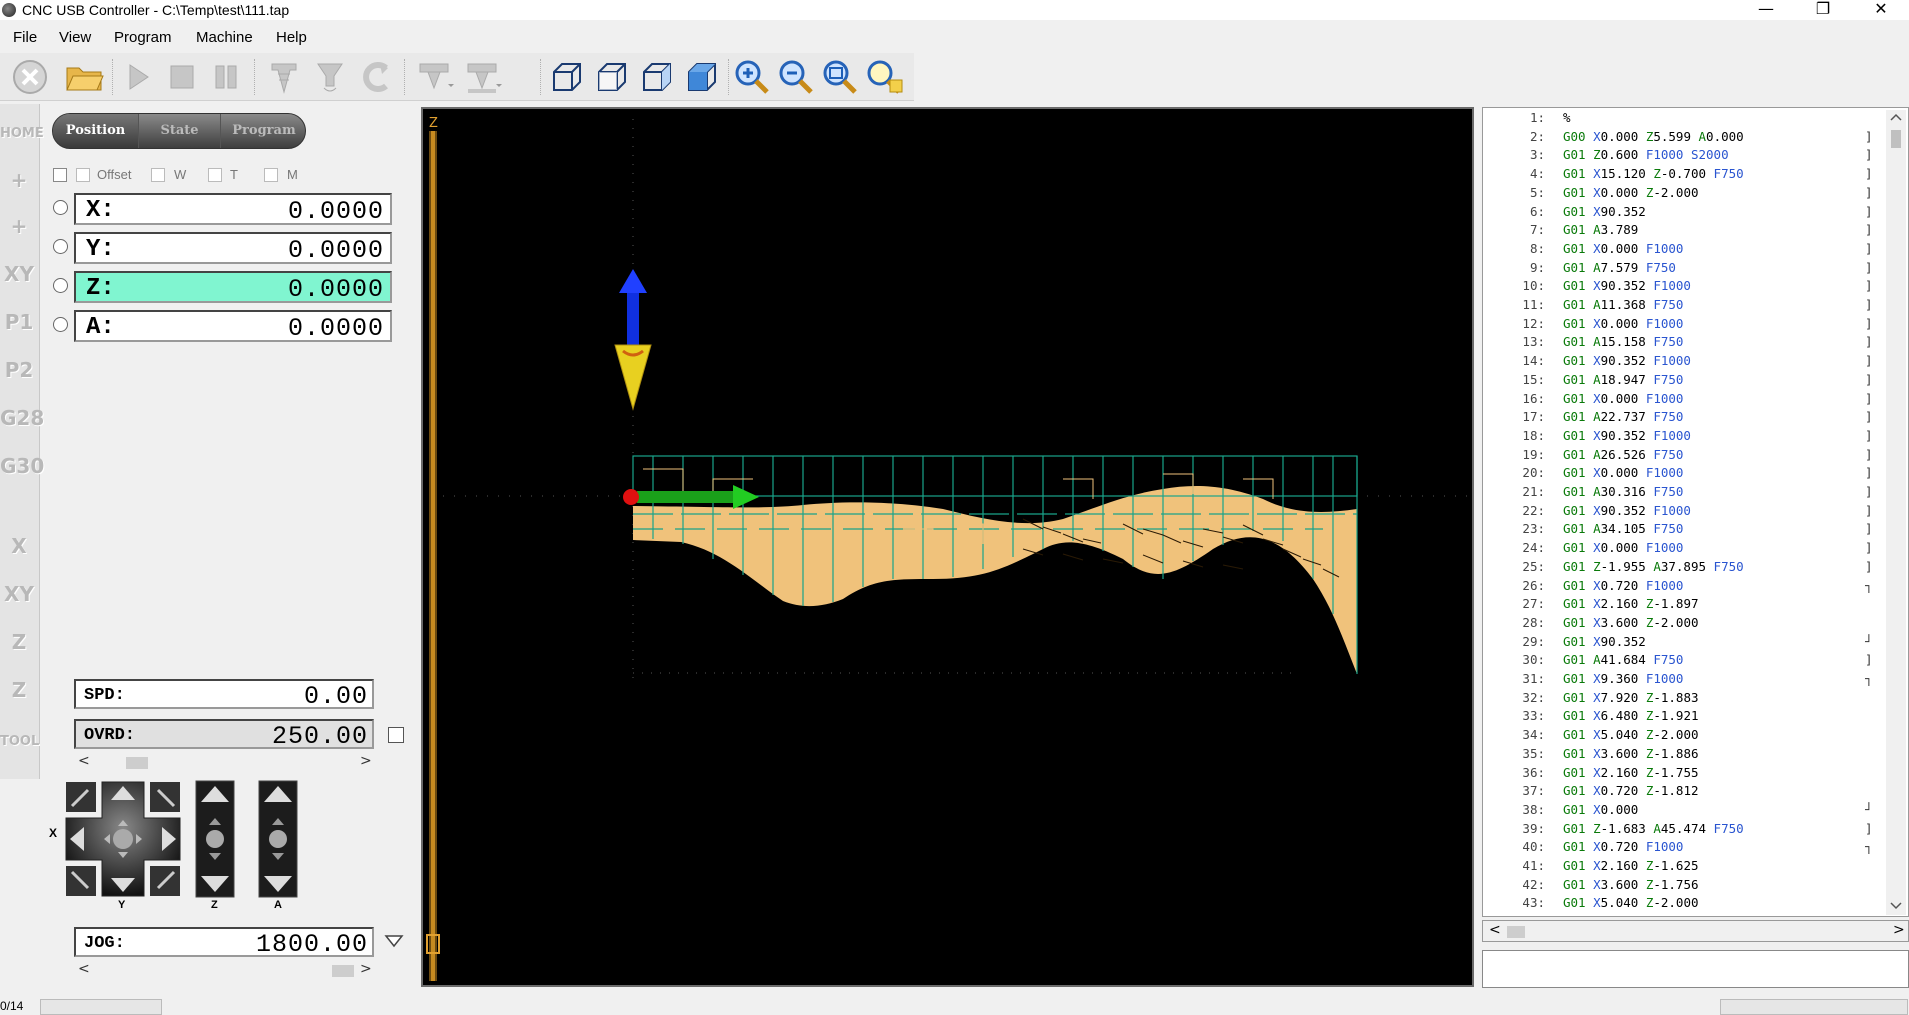  I want to click on view-side-icon, so click(656, 77).